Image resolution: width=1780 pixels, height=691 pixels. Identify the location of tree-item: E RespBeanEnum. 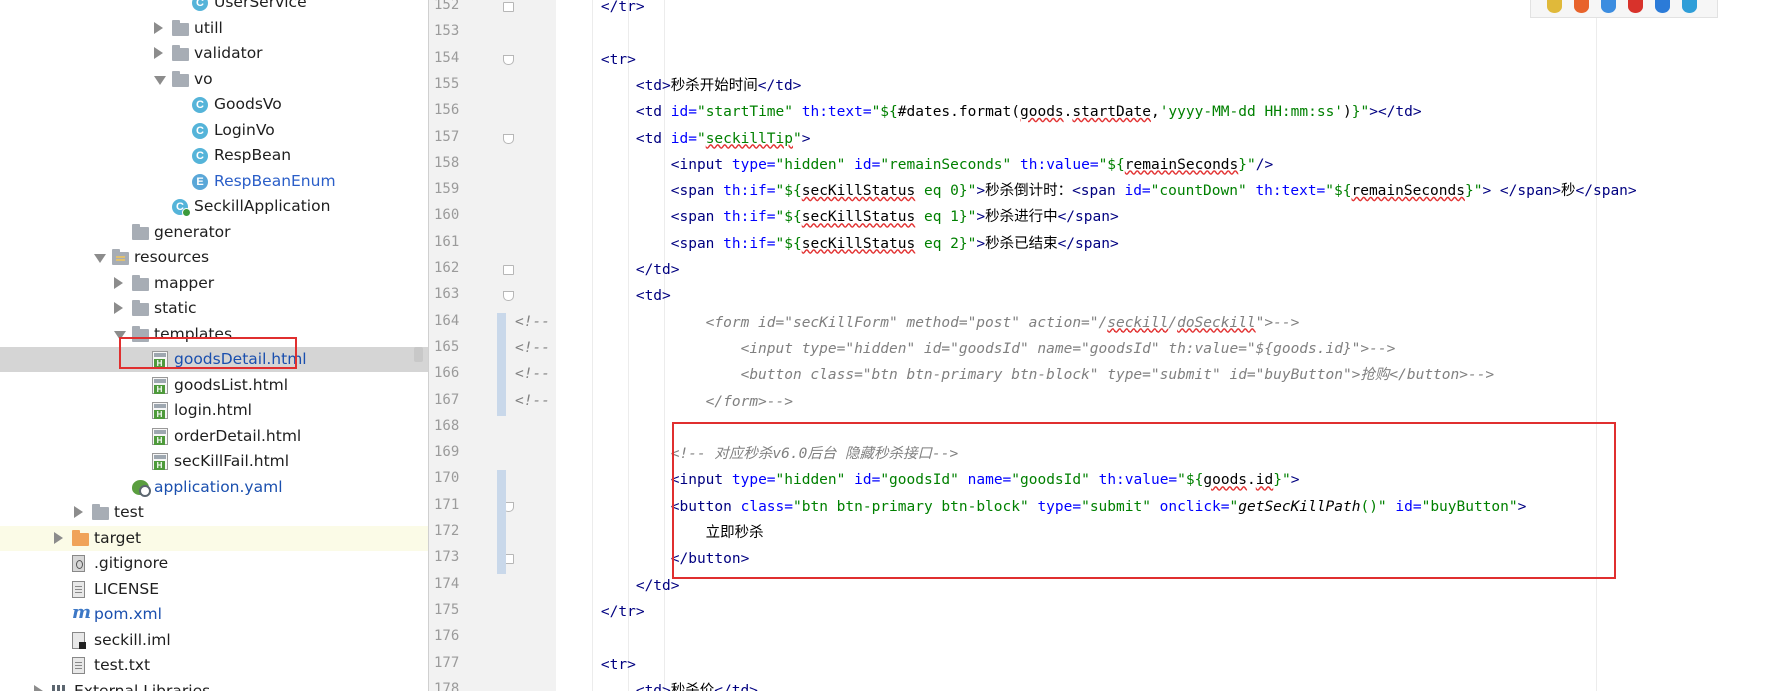
(214, 181).